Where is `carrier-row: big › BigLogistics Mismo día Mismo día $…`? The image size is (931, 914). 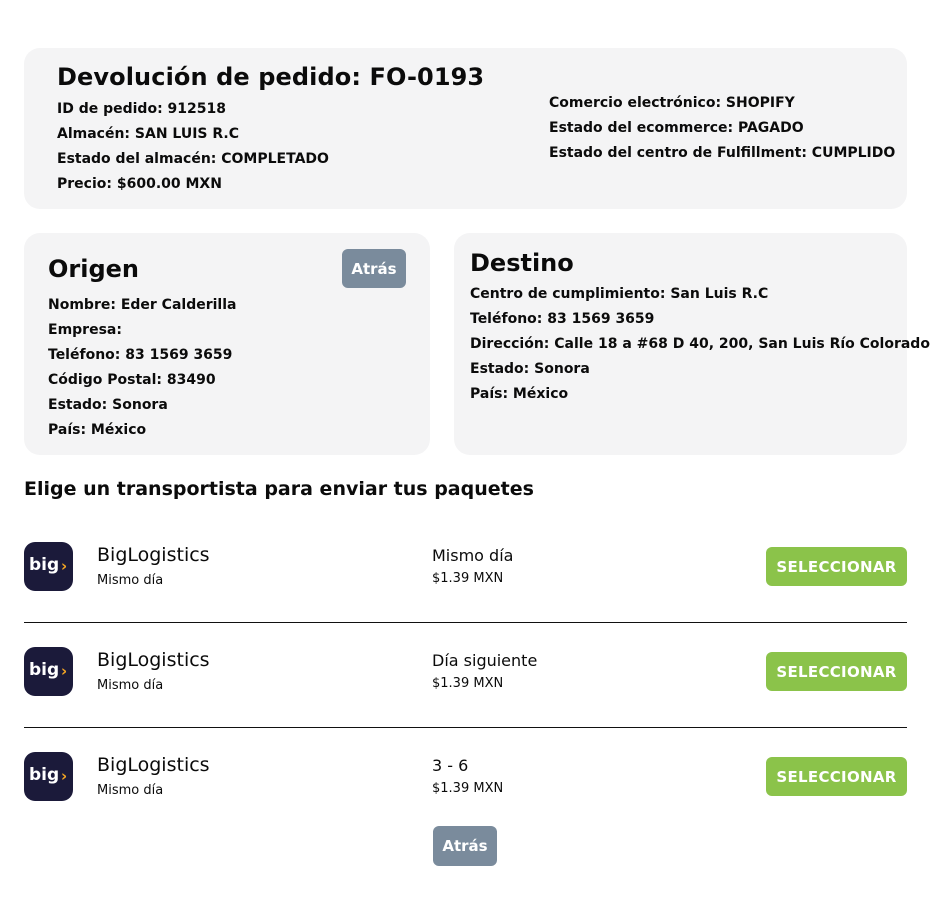 carrier-row: big › BigLogistics Mismo día Mismo día $… is located at coordinates (465, 570).